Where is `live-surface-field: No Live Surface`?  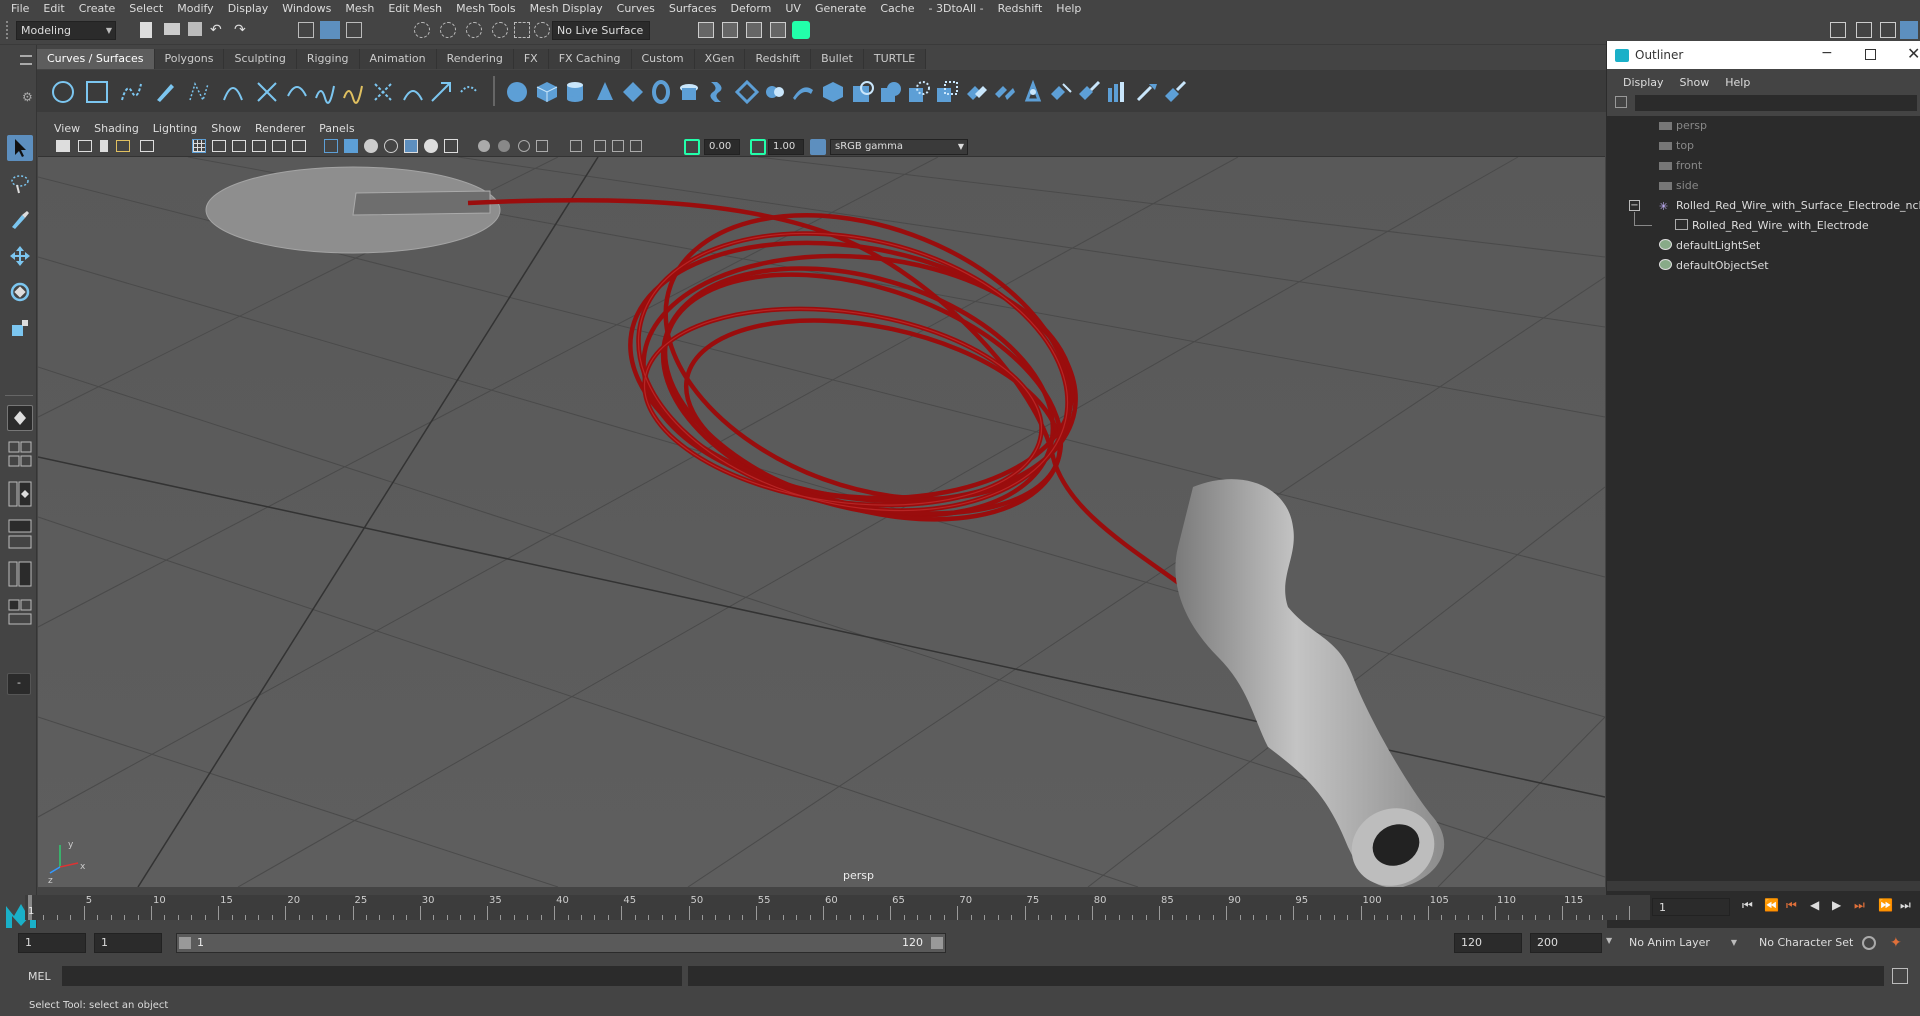 live-surface-field: No Live Surface is located at coordinates (601, 30).